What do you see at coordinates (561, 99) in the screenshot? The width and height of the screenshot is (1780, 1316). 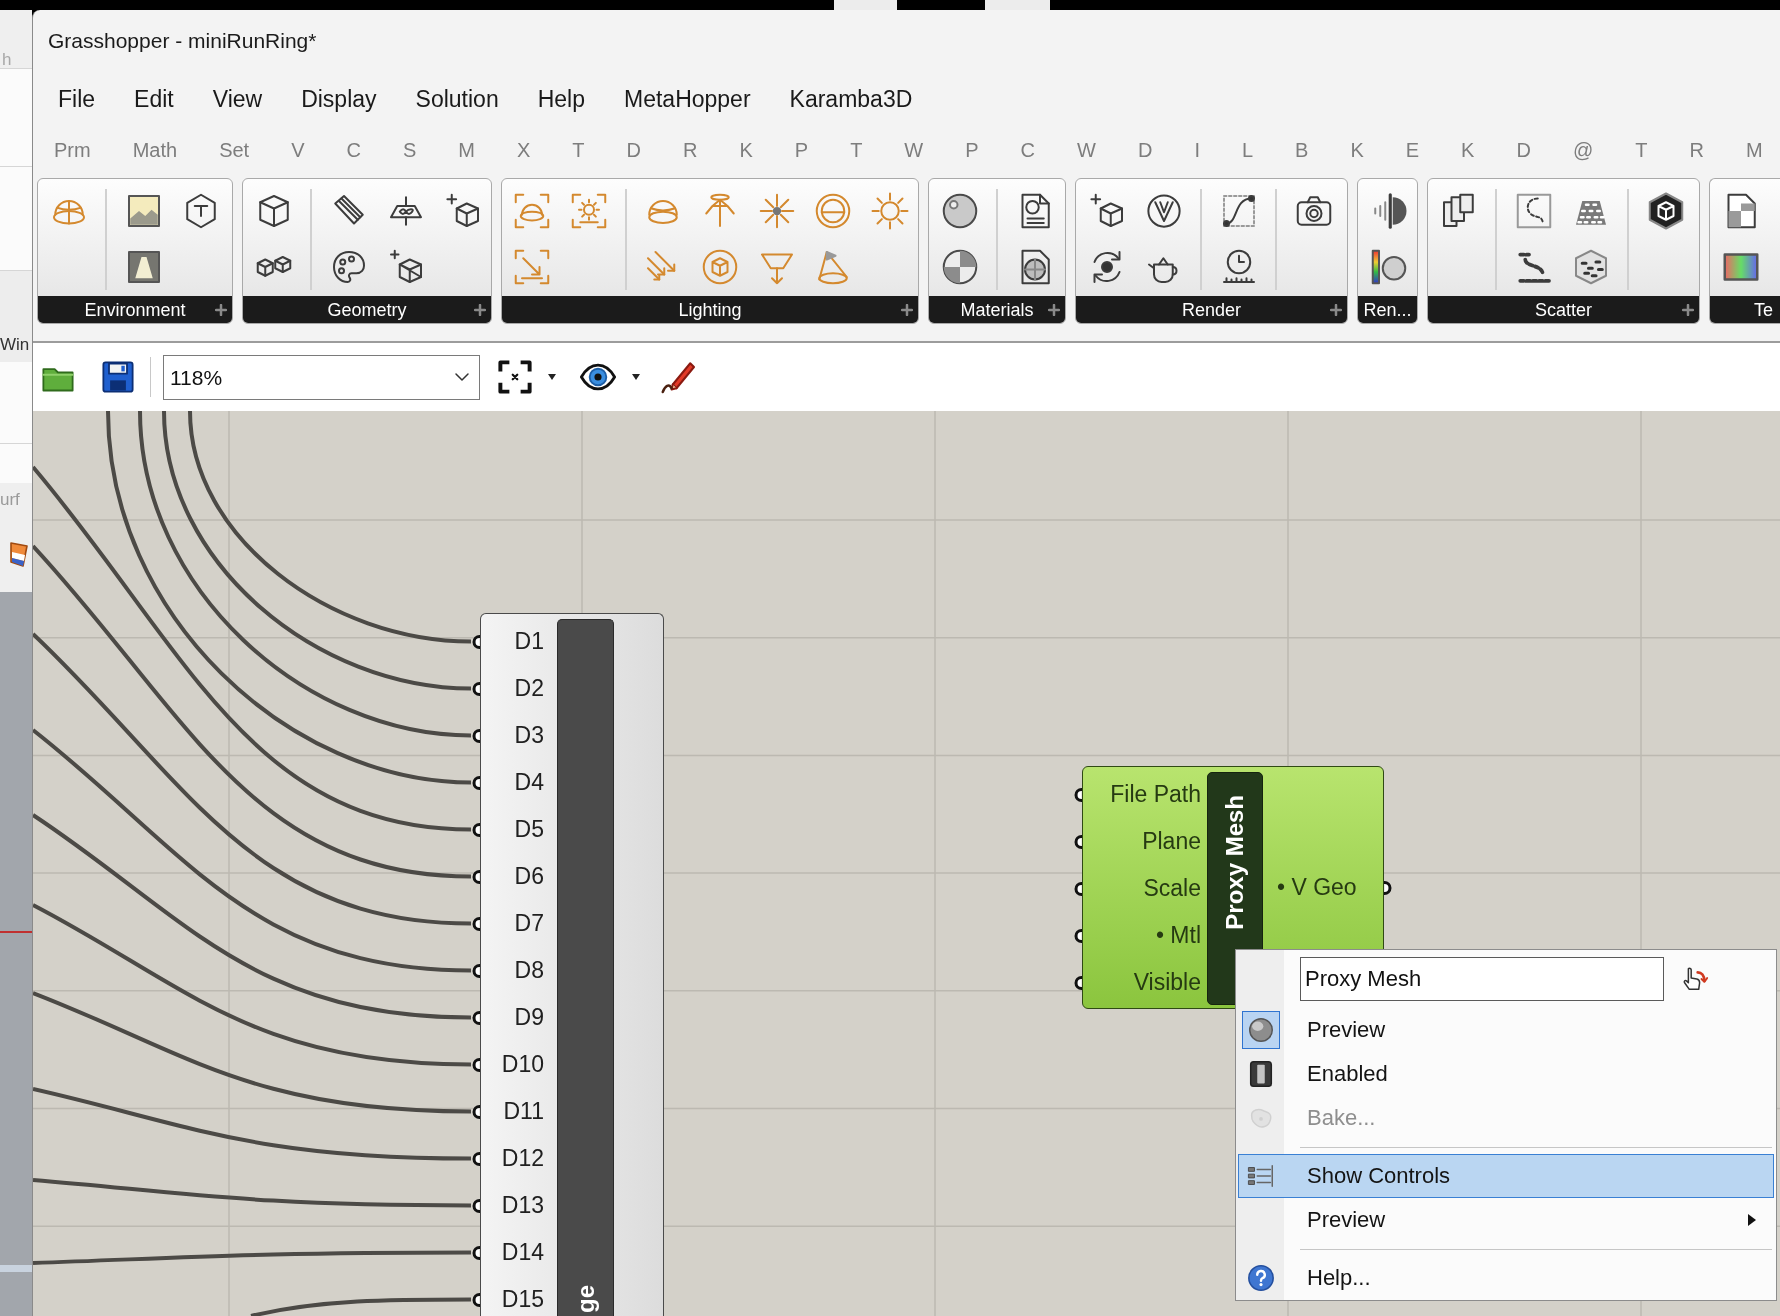 I see `menu-item: Help` at bounding box center [561, 99].